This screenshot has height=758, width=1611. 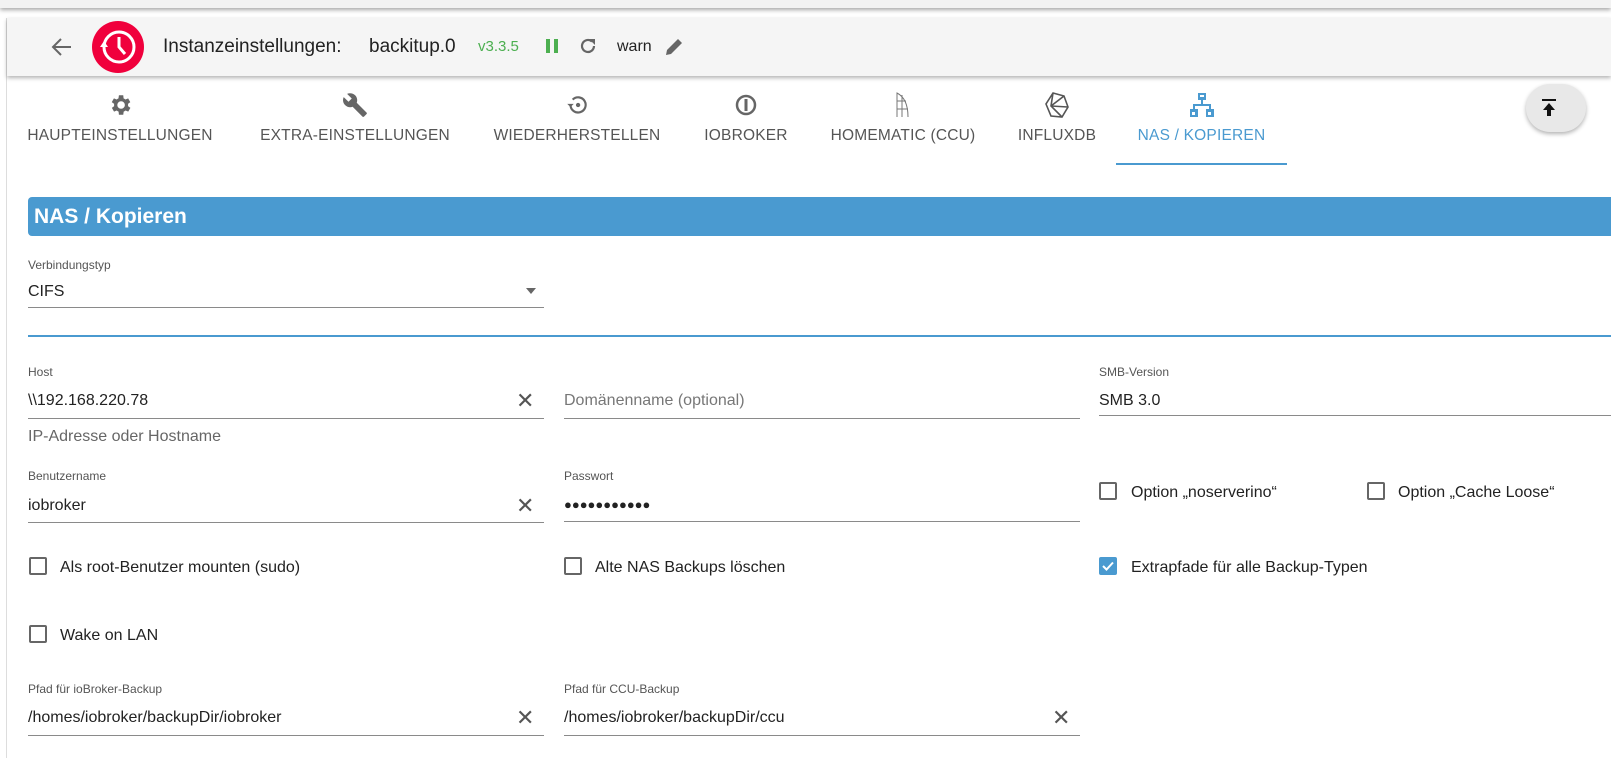 What do you see at coordinates (577, 135) in the screenshot?
I see `tab-label: WIEDERHERSTELLEN` at bounding box center [577, 135].